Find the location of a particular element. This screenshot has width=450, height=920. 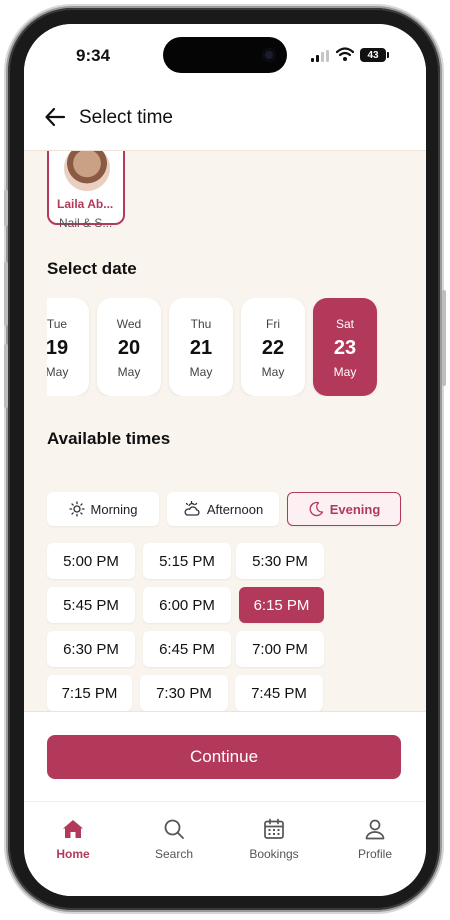

battery-level: 43 is located at coordinates (373, 55).